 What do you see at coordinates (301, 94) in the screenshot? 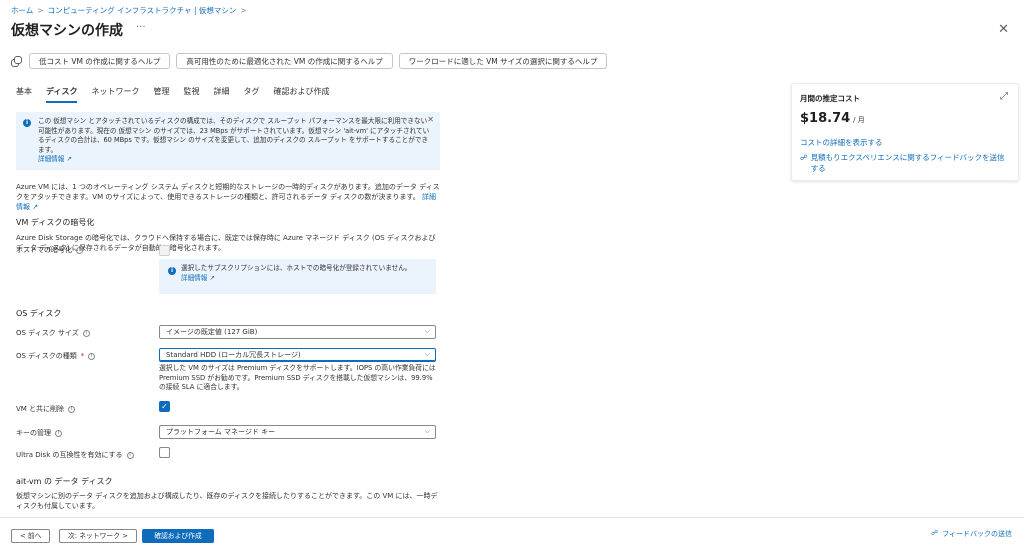
I see `tab-review-create: 確認および作成` at bounding box center [301, 94].